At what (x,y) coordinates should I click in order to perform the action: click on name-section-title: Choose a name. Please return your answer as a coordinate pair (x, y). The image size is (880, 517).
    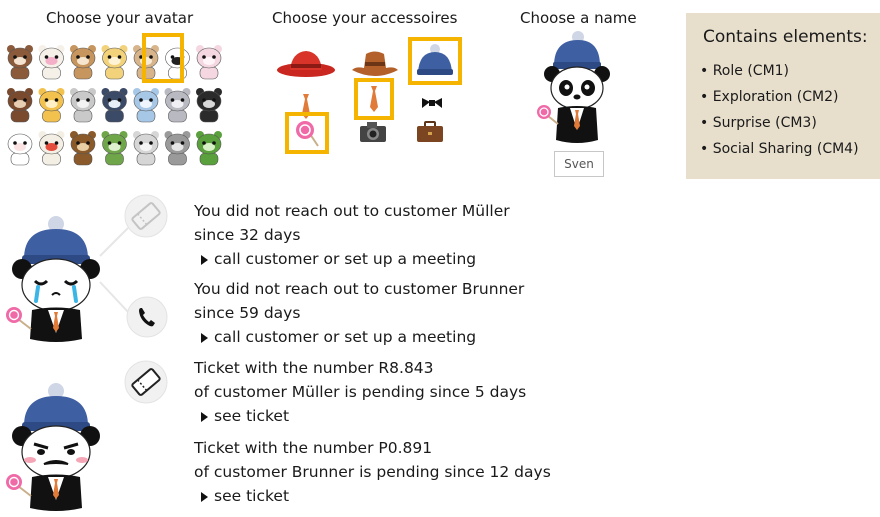
    Looking at the image, I should click on (578, 18).